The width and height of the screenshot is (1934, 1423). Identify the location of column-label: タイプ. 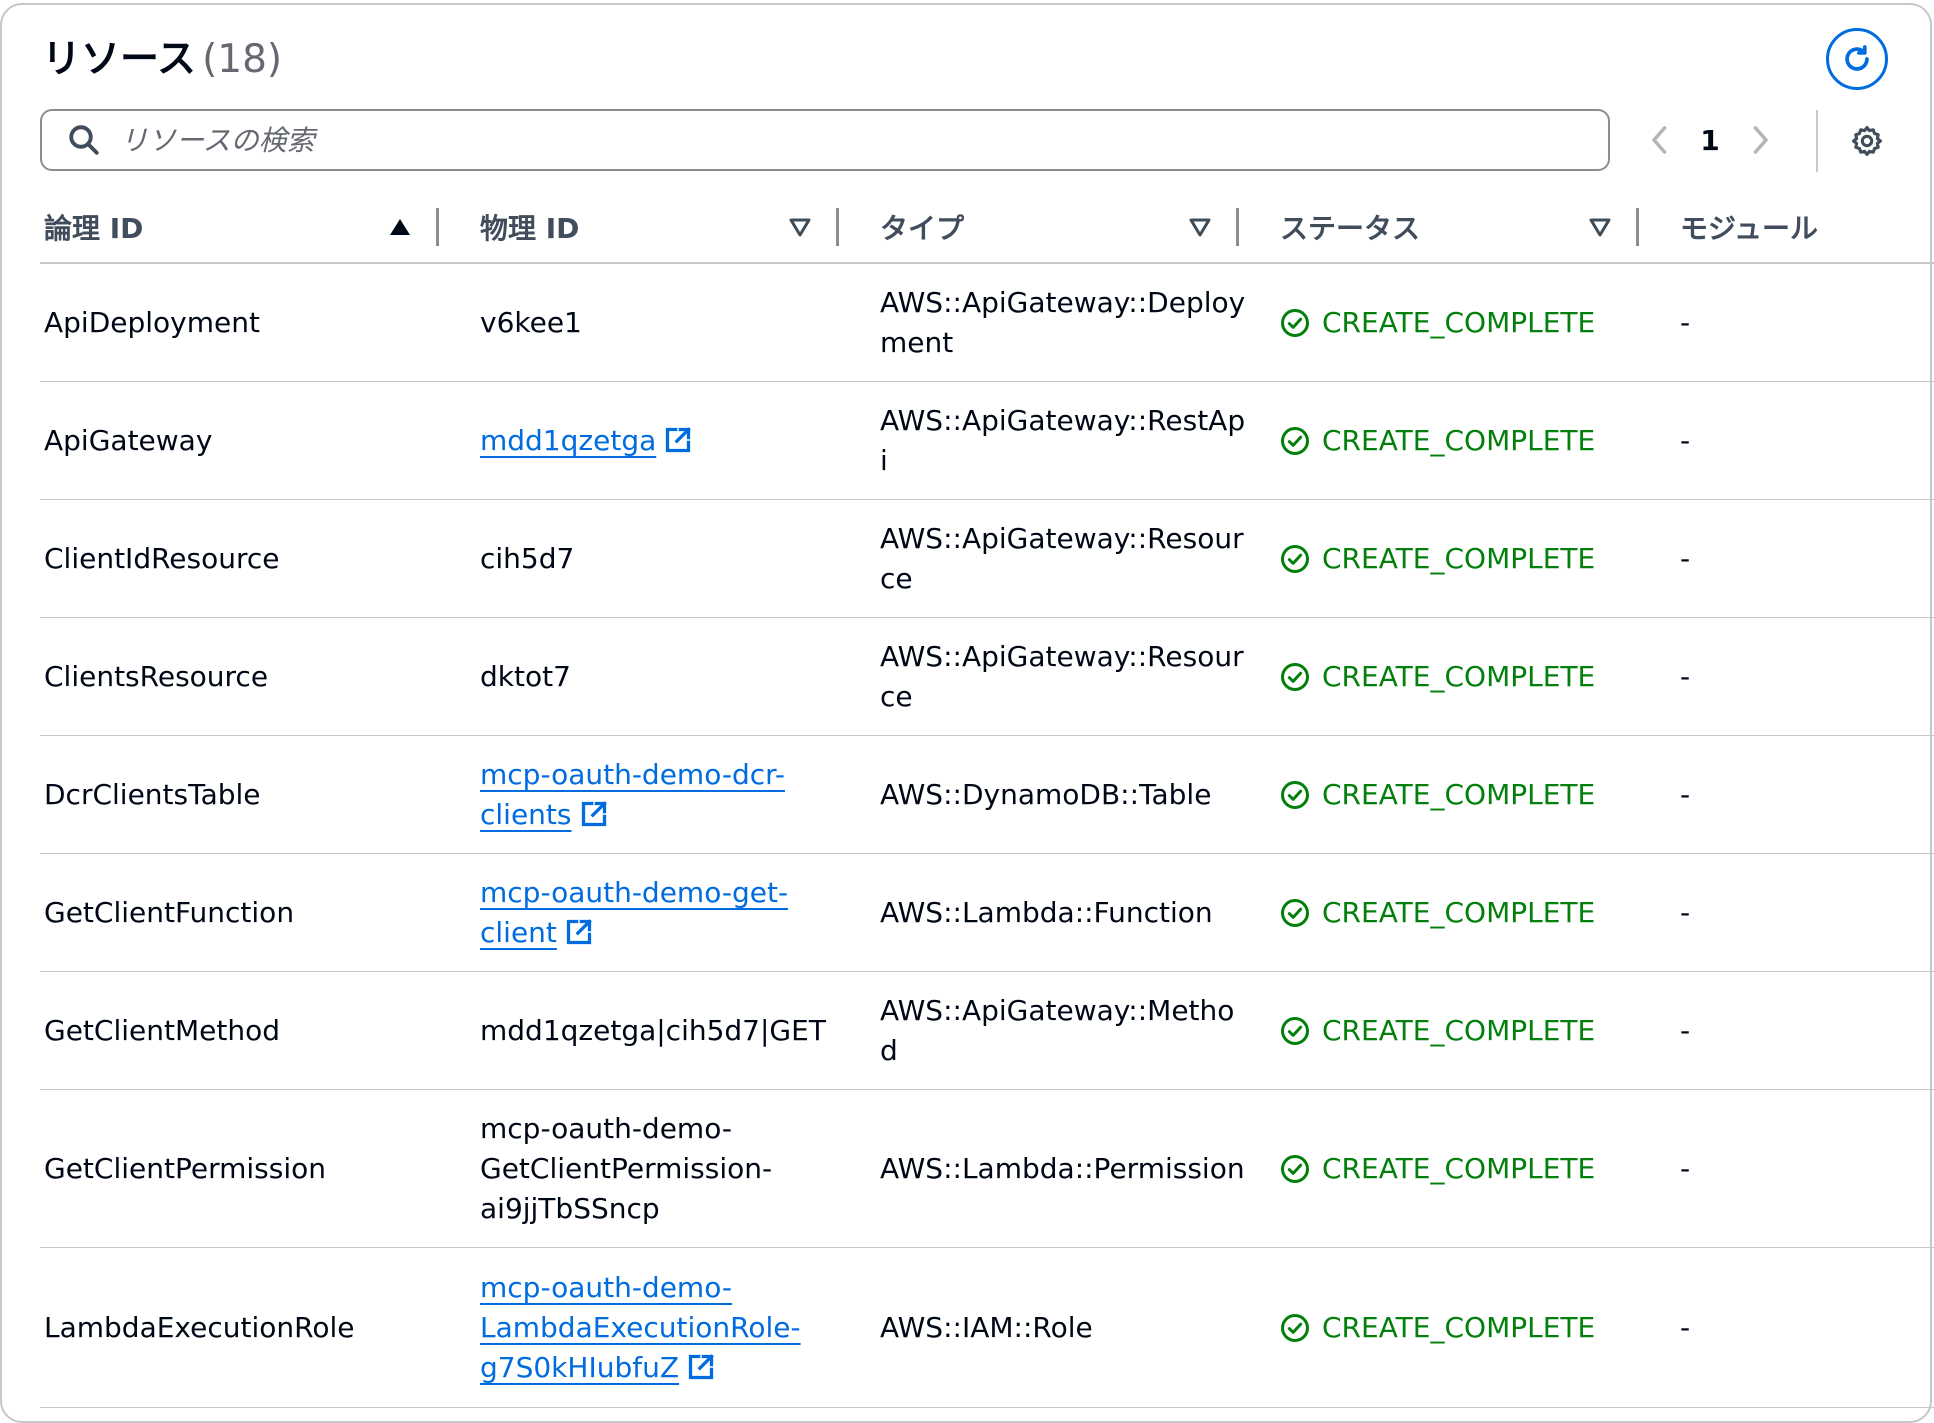
(922, 228).